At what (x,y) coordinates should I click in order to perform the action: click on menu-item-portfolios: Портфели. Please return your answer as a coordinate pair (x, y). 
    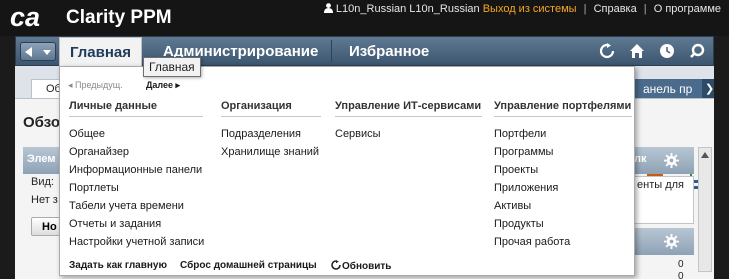
    Looking at the image, I should click on (563, 137).